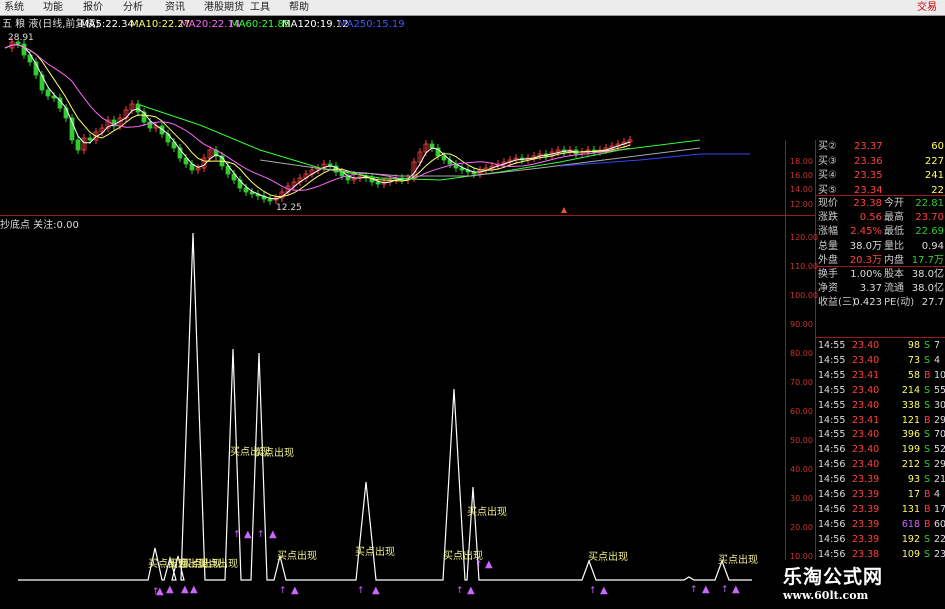 This screenshot has height=609, width=945. What do you see at coordinates (866, 435) in the screenshot?
I see `tick-price: 23.40` at bounding box center [866, 435].